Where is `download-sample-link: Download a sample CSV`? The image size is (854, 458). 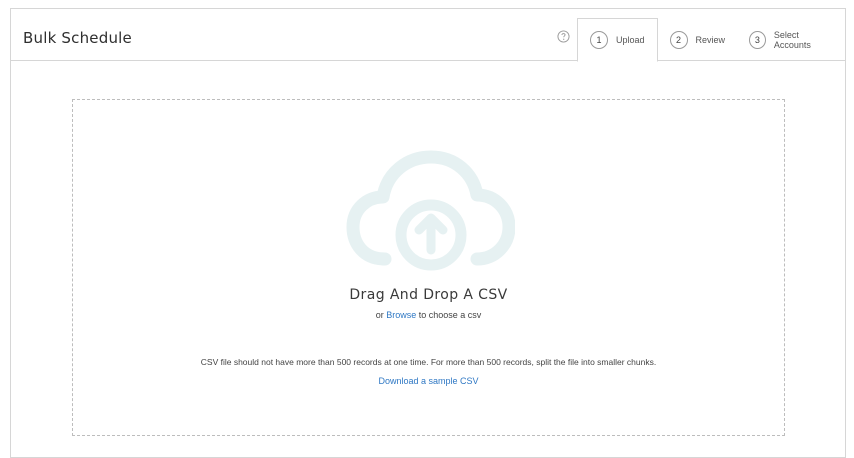
download-sample-link: Download a sample CSV is located at coordinates (428, 381).